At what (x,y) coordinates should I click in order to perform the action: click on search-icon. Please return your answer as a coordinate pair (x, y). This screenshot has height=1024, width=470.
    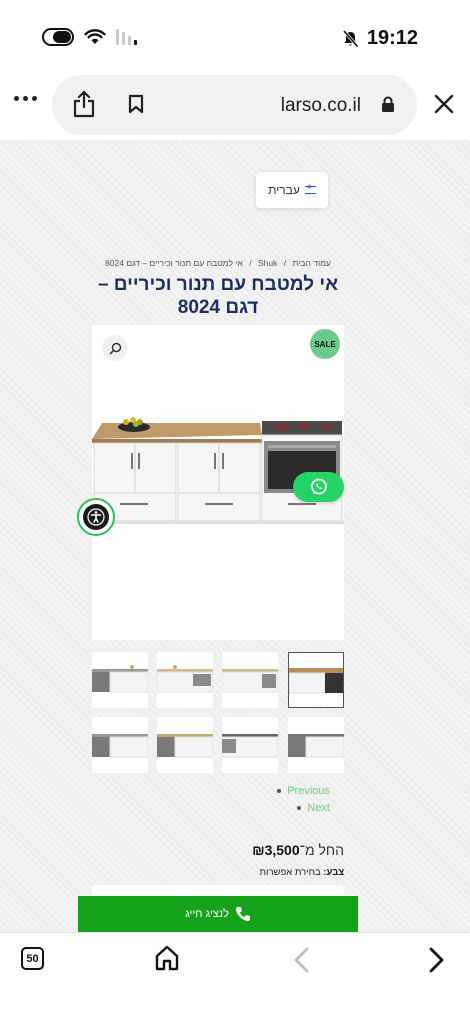
    Looking at the image, I should click on (115, 348).